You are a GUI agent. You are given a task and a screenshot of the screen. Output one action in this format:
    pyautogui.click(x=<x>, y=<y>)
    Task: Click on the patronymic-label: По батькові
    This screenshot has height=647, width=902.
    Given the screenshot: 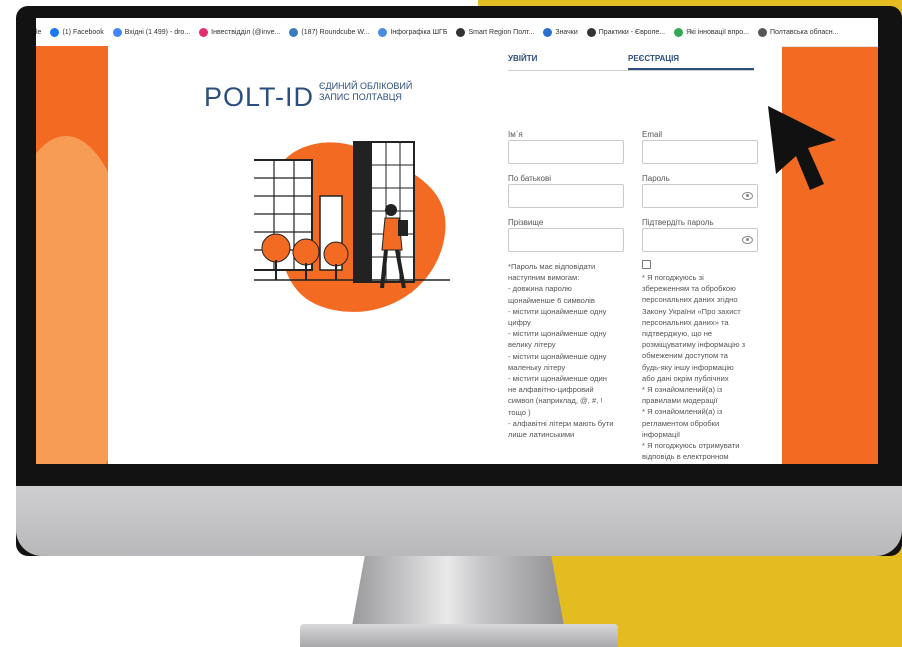 What is the action you would take?
    pyautogui.click(x=529, y=178)
    